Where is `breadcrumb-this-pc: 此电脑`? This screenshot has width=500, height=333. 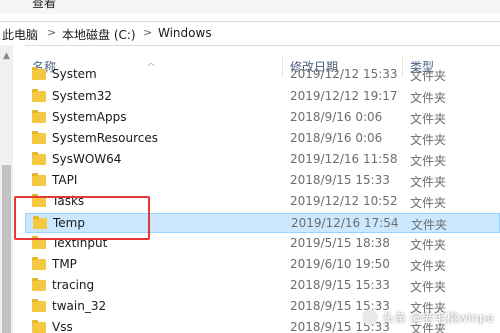 breadcrumb-this-pc: 此电脑 is located at coordinates (20, 34).